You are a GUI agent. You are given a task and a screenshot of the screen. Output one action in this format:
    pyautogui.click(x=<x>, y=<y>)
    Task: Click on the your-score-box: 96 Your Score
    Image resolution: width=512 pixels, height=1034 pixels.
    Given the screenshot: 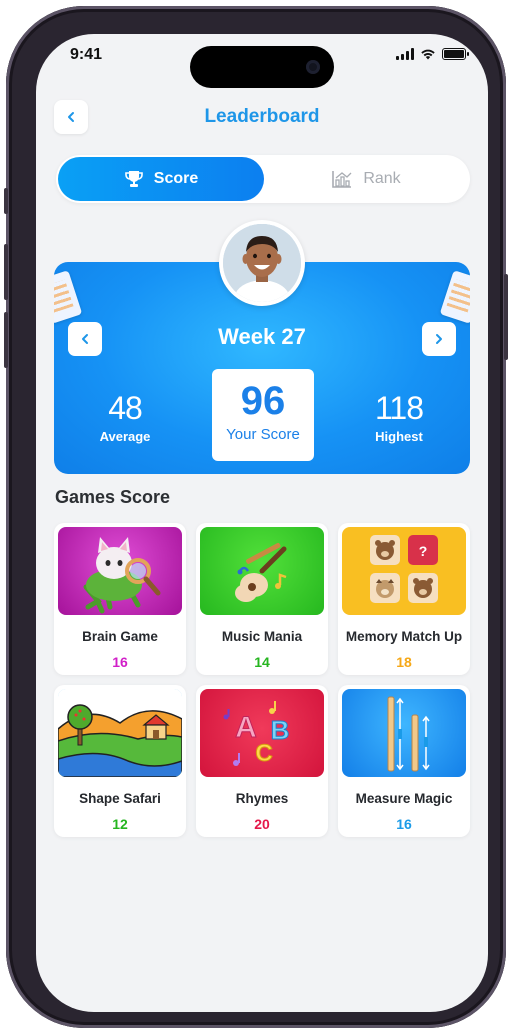 What is the action you would take?
    pyautogui.click(x=263, y=415)
    